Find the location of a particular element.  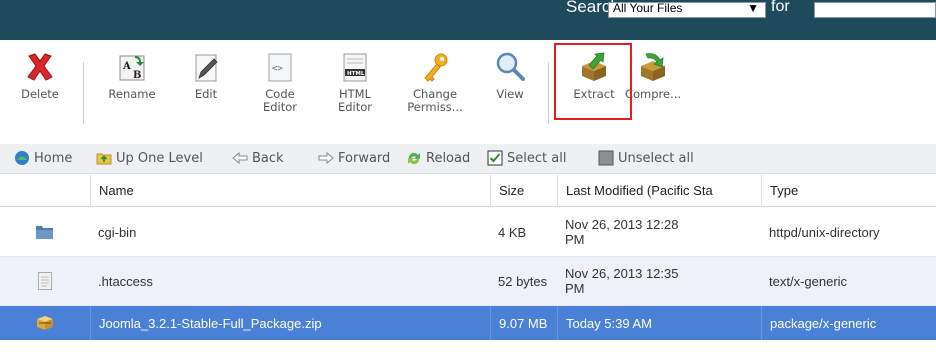

forward-arrow-icon is located at coordinates (326, 157).